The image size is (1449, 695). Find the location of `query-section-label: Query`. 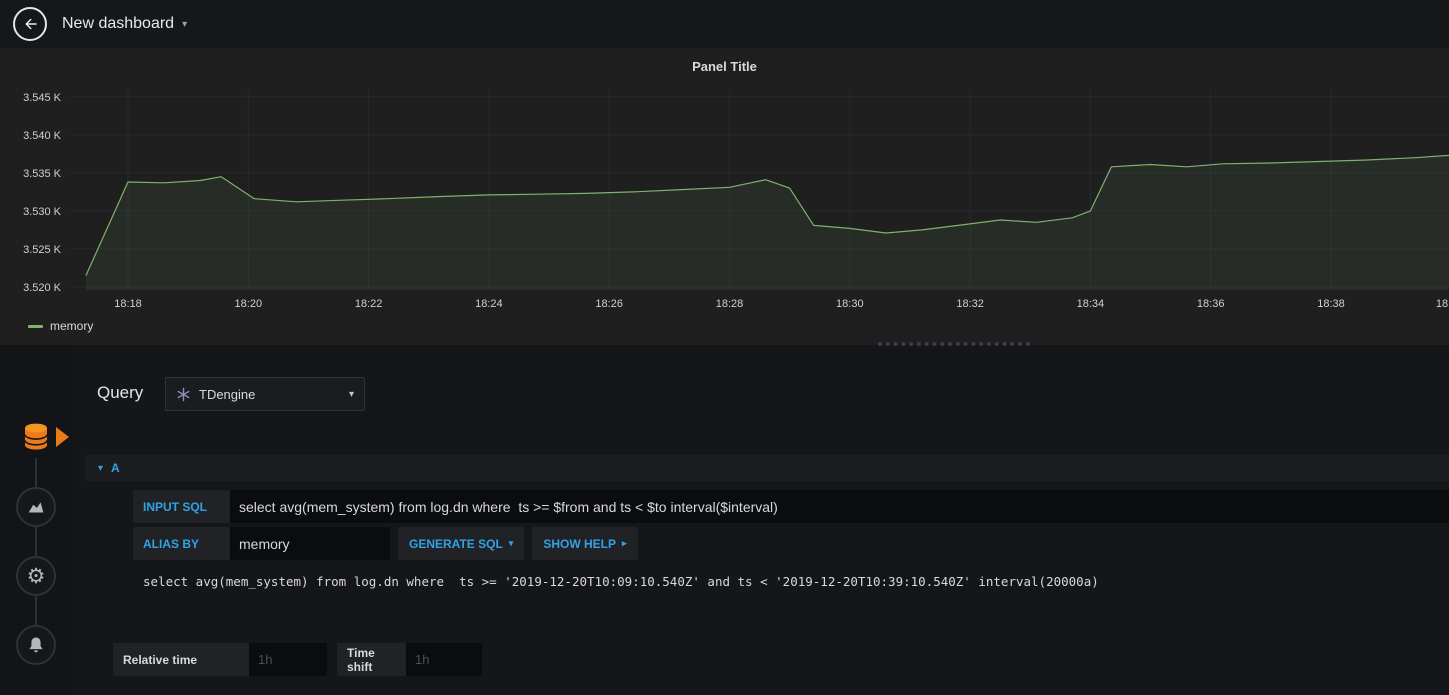

query-section-label: Query is located at coordinates (120, 392).